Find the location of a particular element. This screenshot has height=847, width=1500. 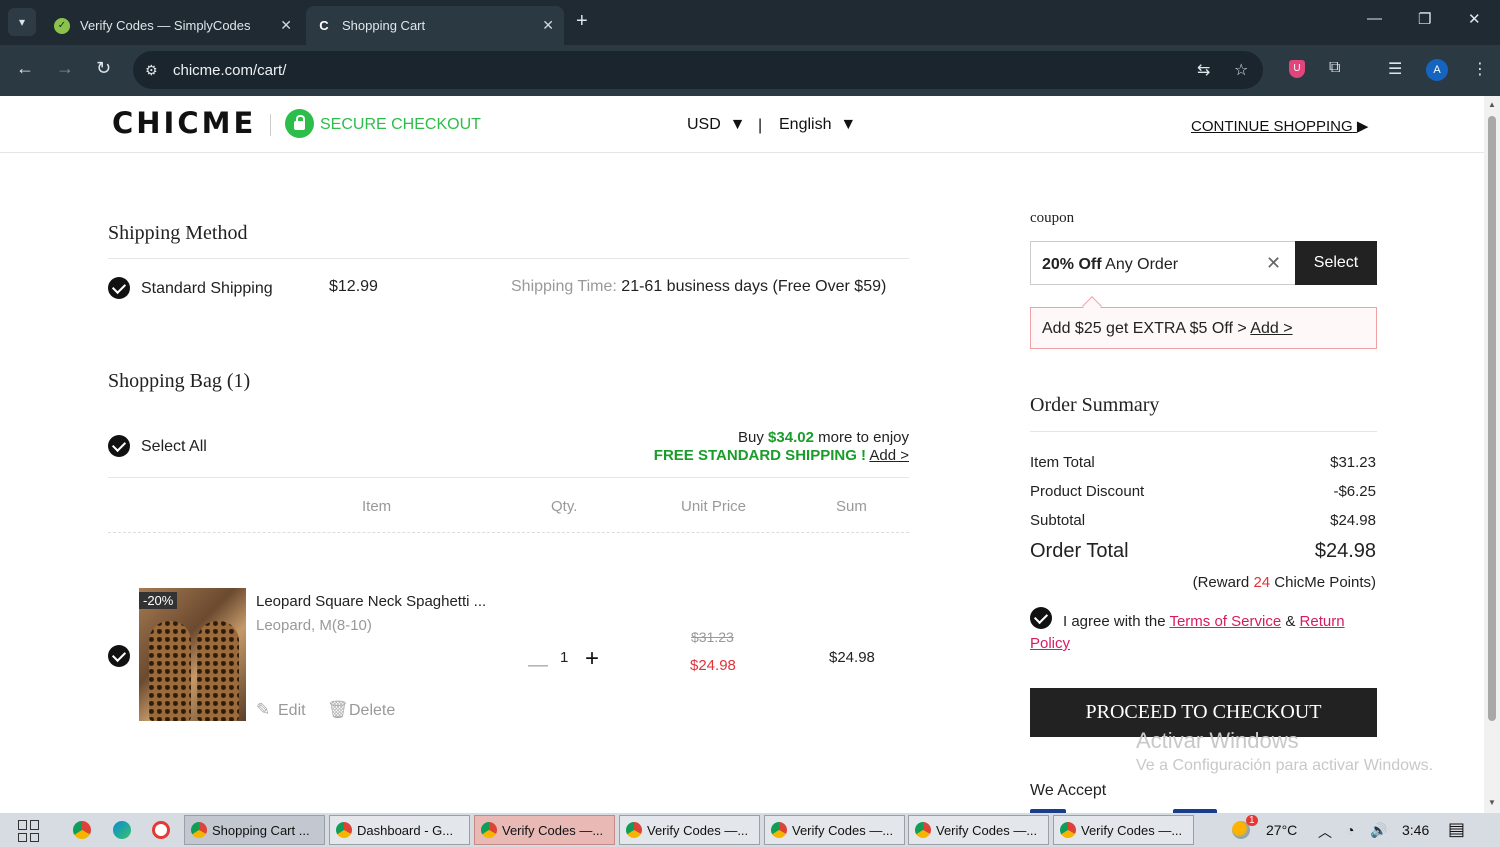

address-bar: ⚙ chicme.com/cart/ ⇆ ☆ is located at coordinates (698, 70).